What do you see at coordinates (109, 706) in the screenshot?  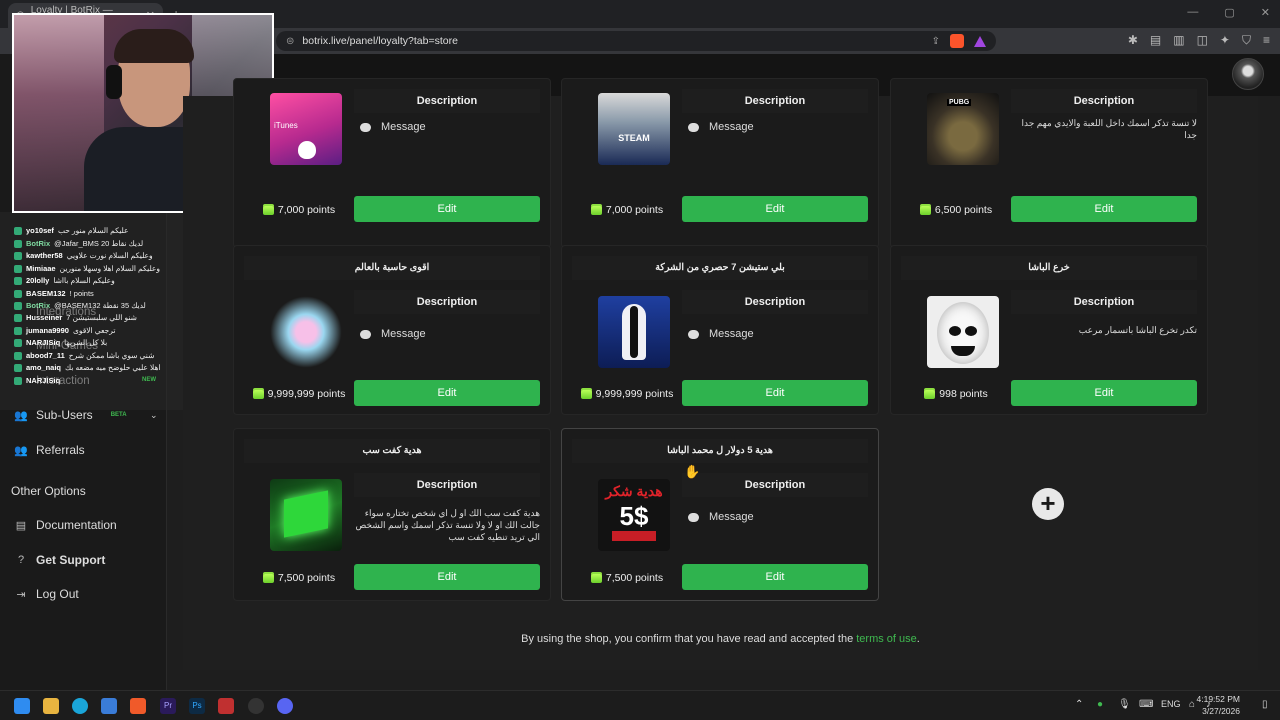 I see `store-icon` at bounding box center [109, 706].